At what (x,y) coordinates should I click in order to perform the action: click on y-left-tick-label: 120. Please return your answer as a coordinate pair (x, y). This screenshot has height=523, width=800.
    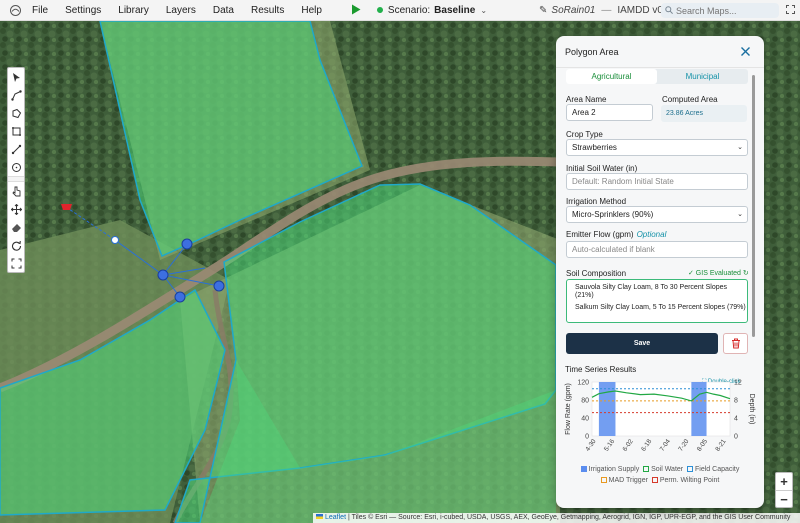
    Looking at the image, I should click on (583, 383).